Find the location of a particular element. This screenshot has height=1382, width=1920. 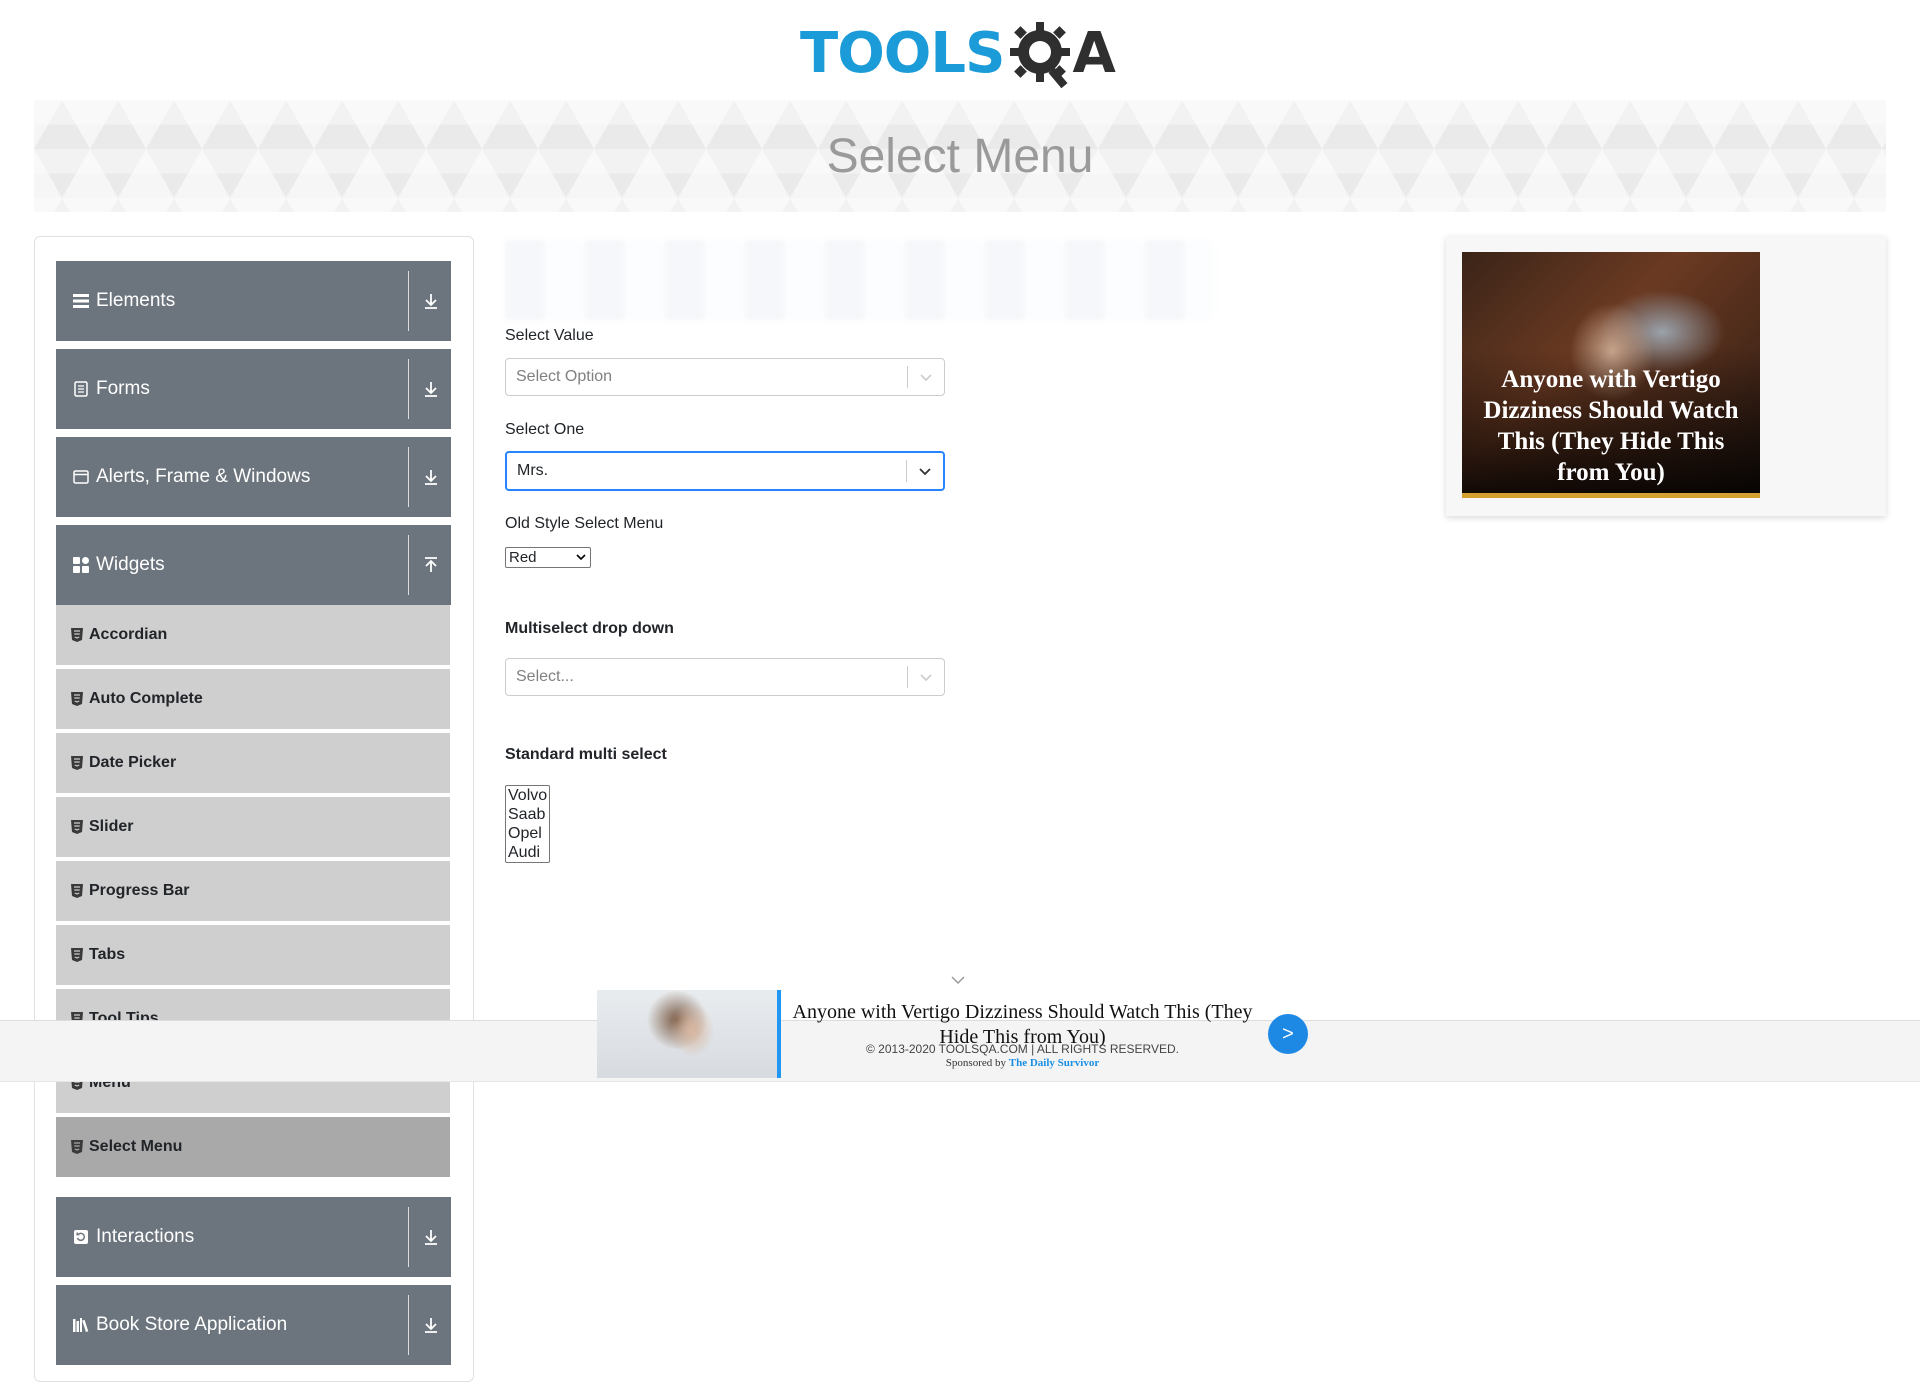

sidebar-group-label: Alerts, Frame & Windows is located at coordinates (203, 476).